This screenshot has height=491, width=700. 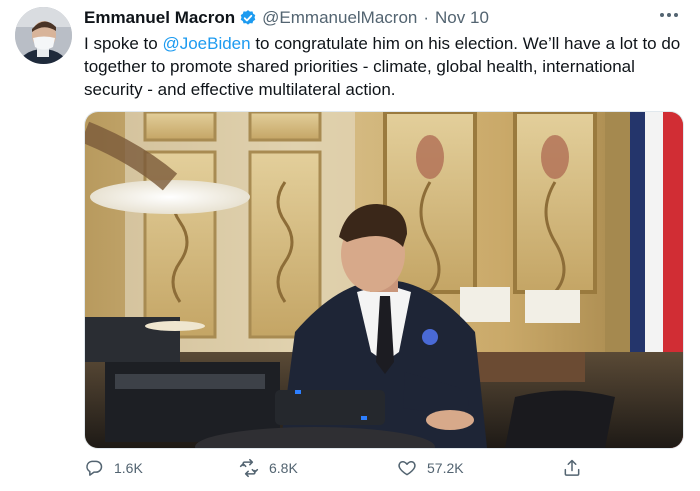 I want to click on reply-count: 1.6K, so click(x=128, y=468).